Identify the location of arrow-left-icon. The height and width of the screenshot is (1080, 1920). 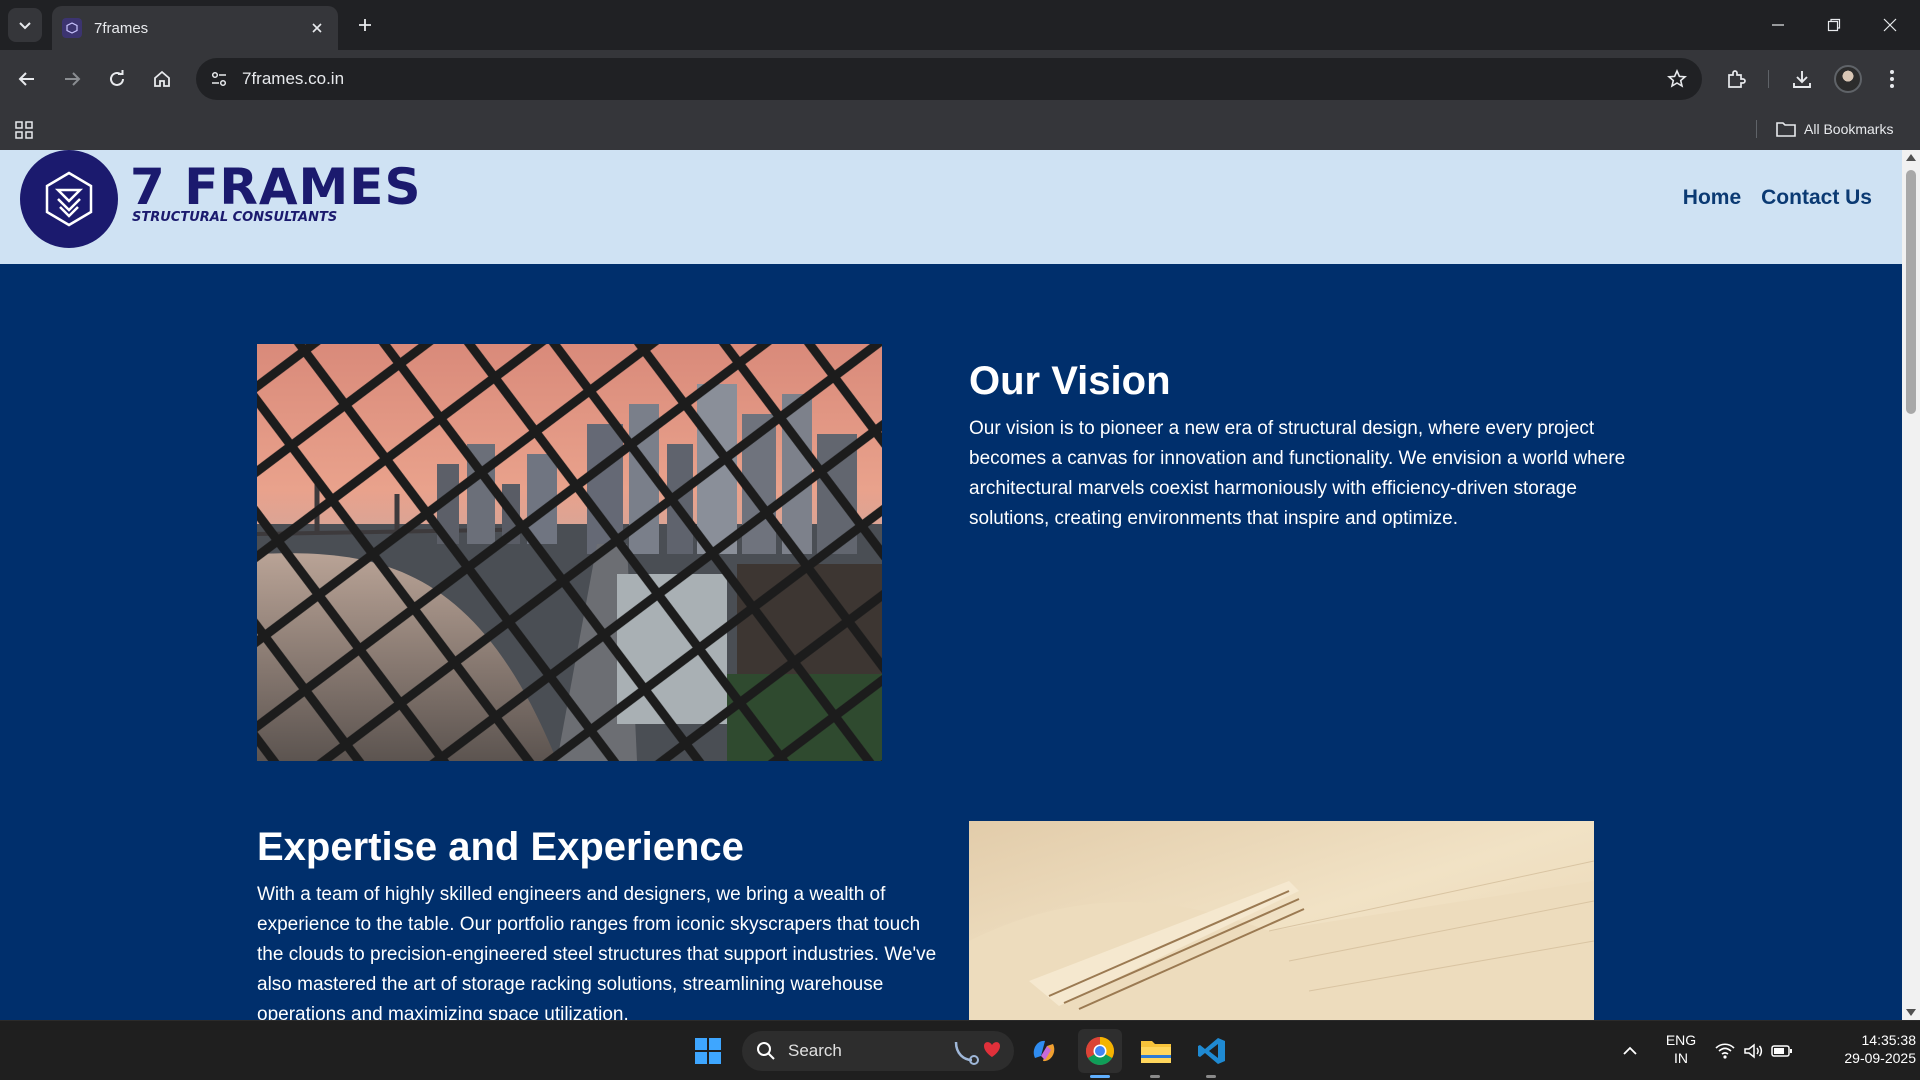
(26, 79).